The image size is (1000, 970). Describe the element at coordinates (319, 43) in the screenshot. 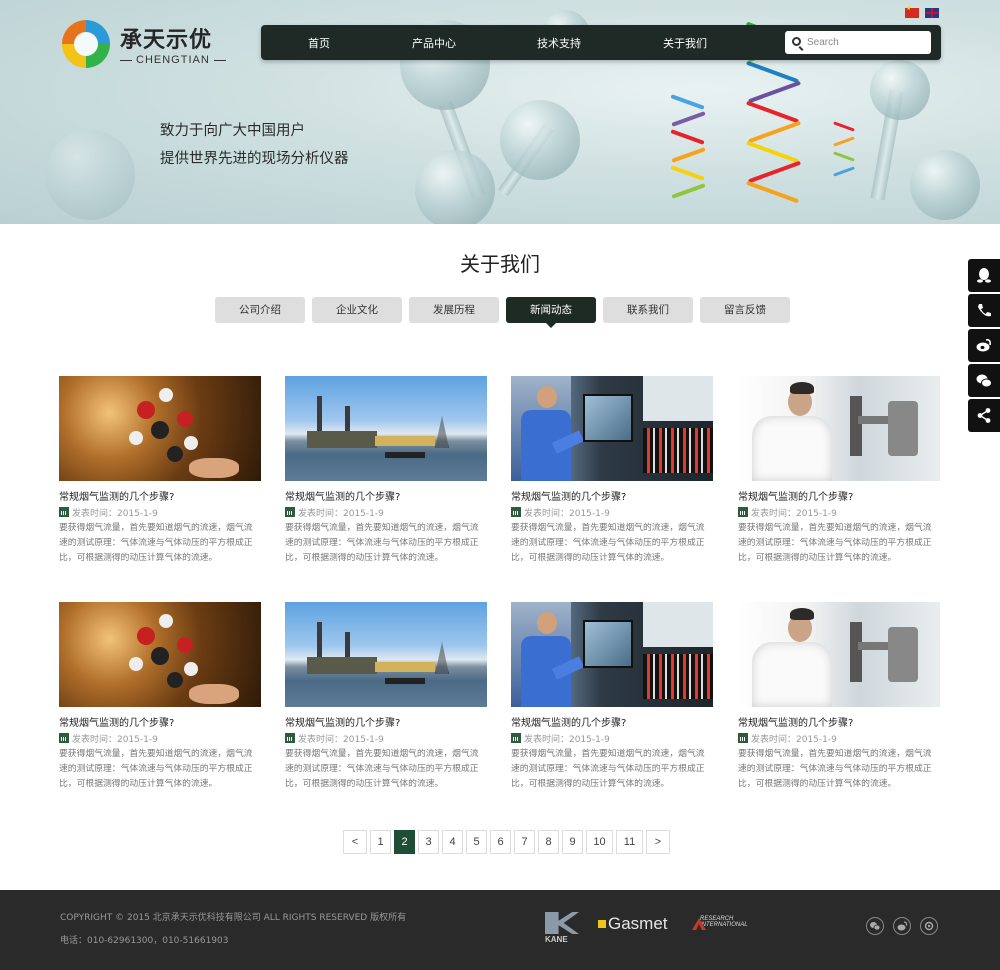

I see `nav-item-home: 首页` at that location.